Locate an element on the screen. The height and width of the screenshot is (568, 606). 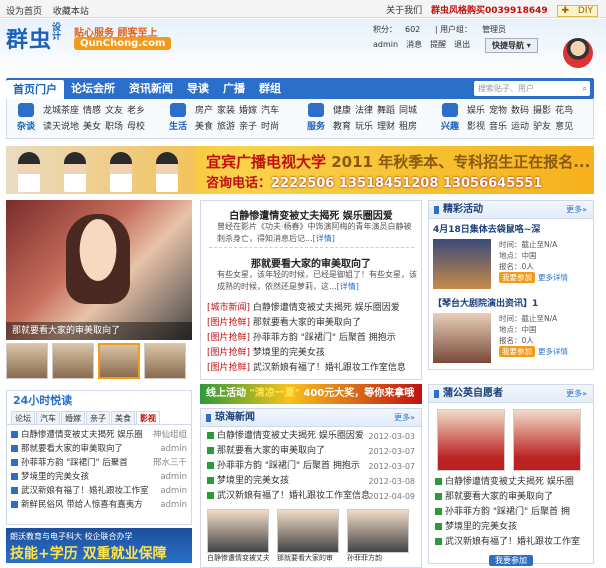
nav-home: 首页门户 is located at coordinates (35, 89).